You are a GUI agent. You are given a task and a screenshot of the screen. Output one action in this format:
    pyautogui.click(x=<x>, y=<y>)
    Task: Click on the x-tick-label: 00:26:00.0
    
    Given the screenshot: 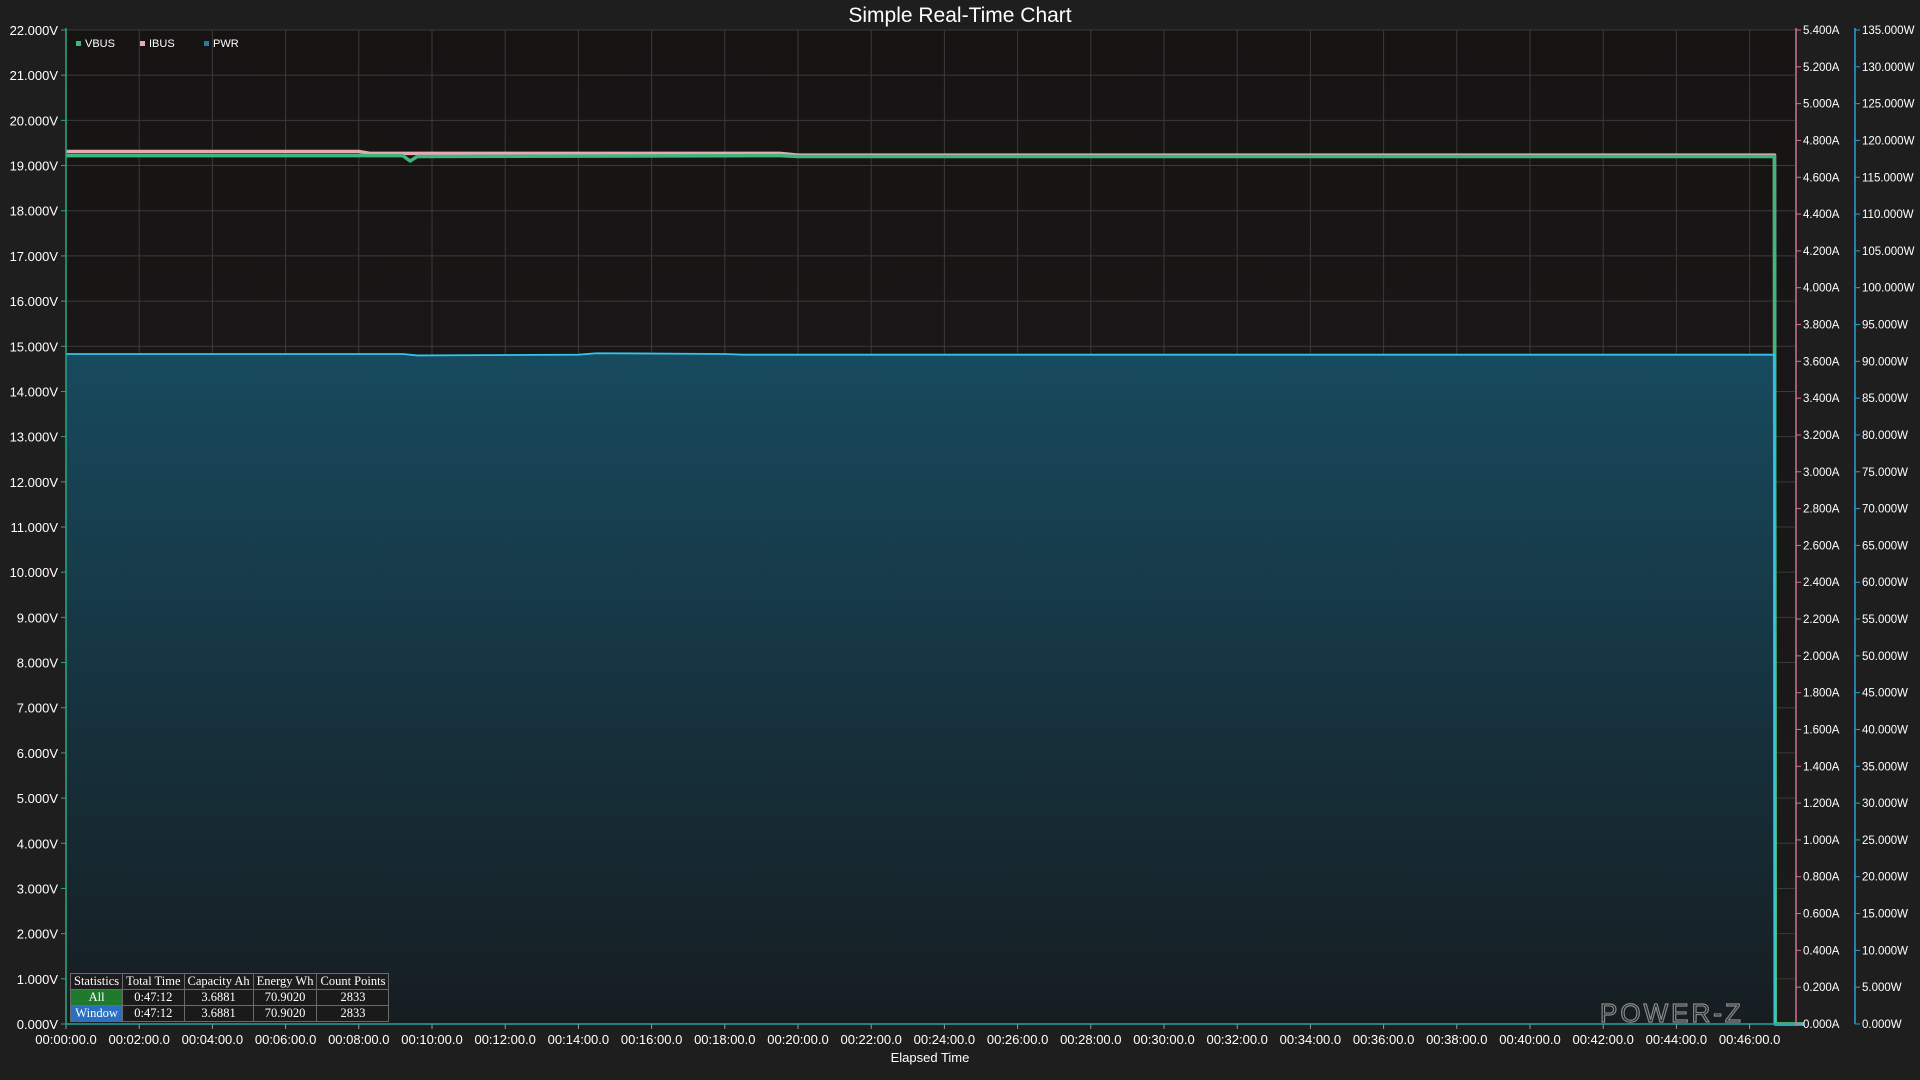 What is the action you would take?
    pyautogui.click(x=1017, y=1039)
    